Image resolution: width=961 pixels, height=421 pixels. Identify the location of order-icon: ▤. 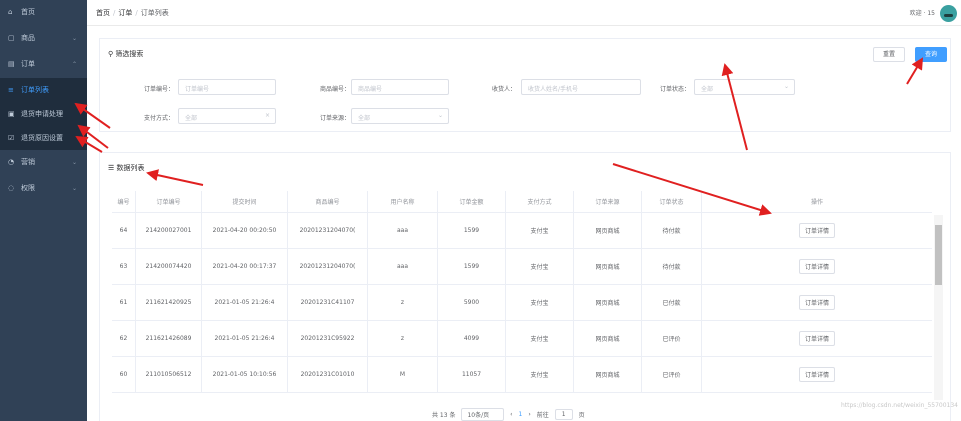
(11, 63).